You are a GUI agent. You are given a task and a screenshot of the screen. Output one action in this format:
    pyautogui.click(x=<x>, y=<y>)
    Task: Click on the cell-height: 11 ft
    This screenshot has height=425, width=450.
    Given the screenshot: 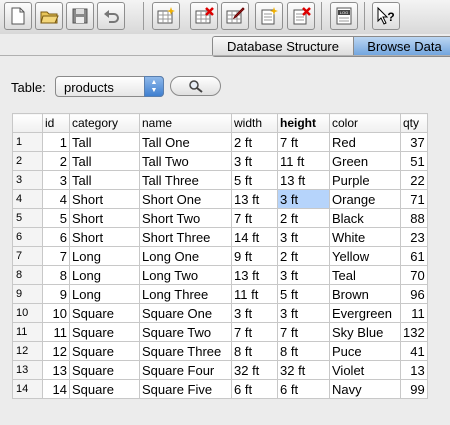 What is the action you would take?
    pyautogui.click(x=303, y=161)
    